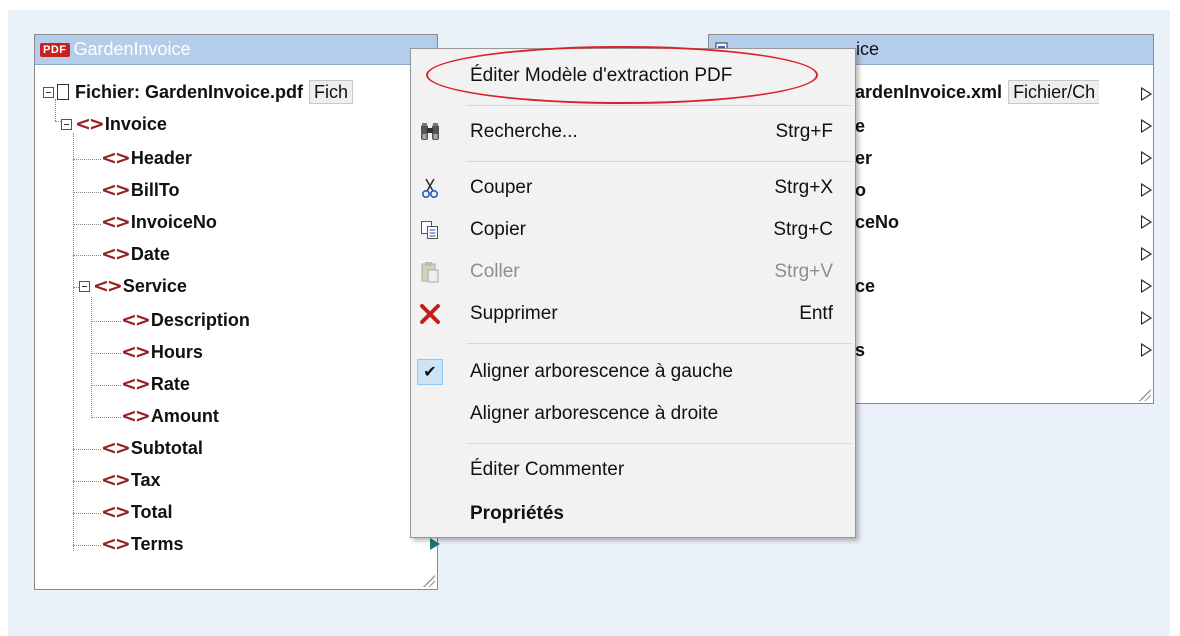 The image size is (1180, 636). I want to click on tree-node-date: <> Date, so click(135, 254).